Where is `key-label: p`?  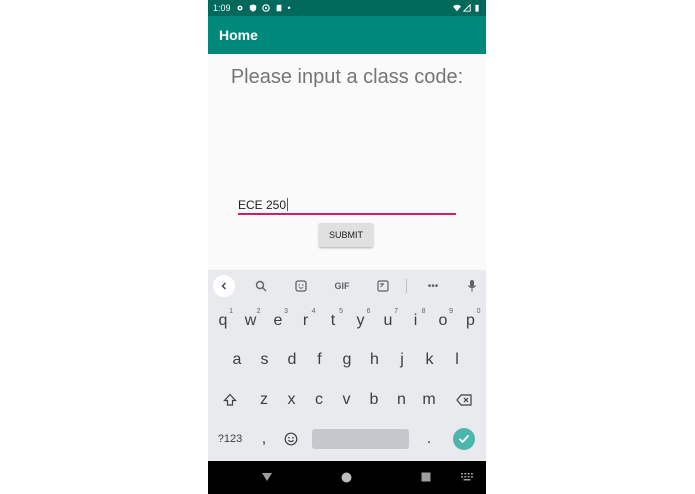 key-label: p is located at coordinates (470, 320).